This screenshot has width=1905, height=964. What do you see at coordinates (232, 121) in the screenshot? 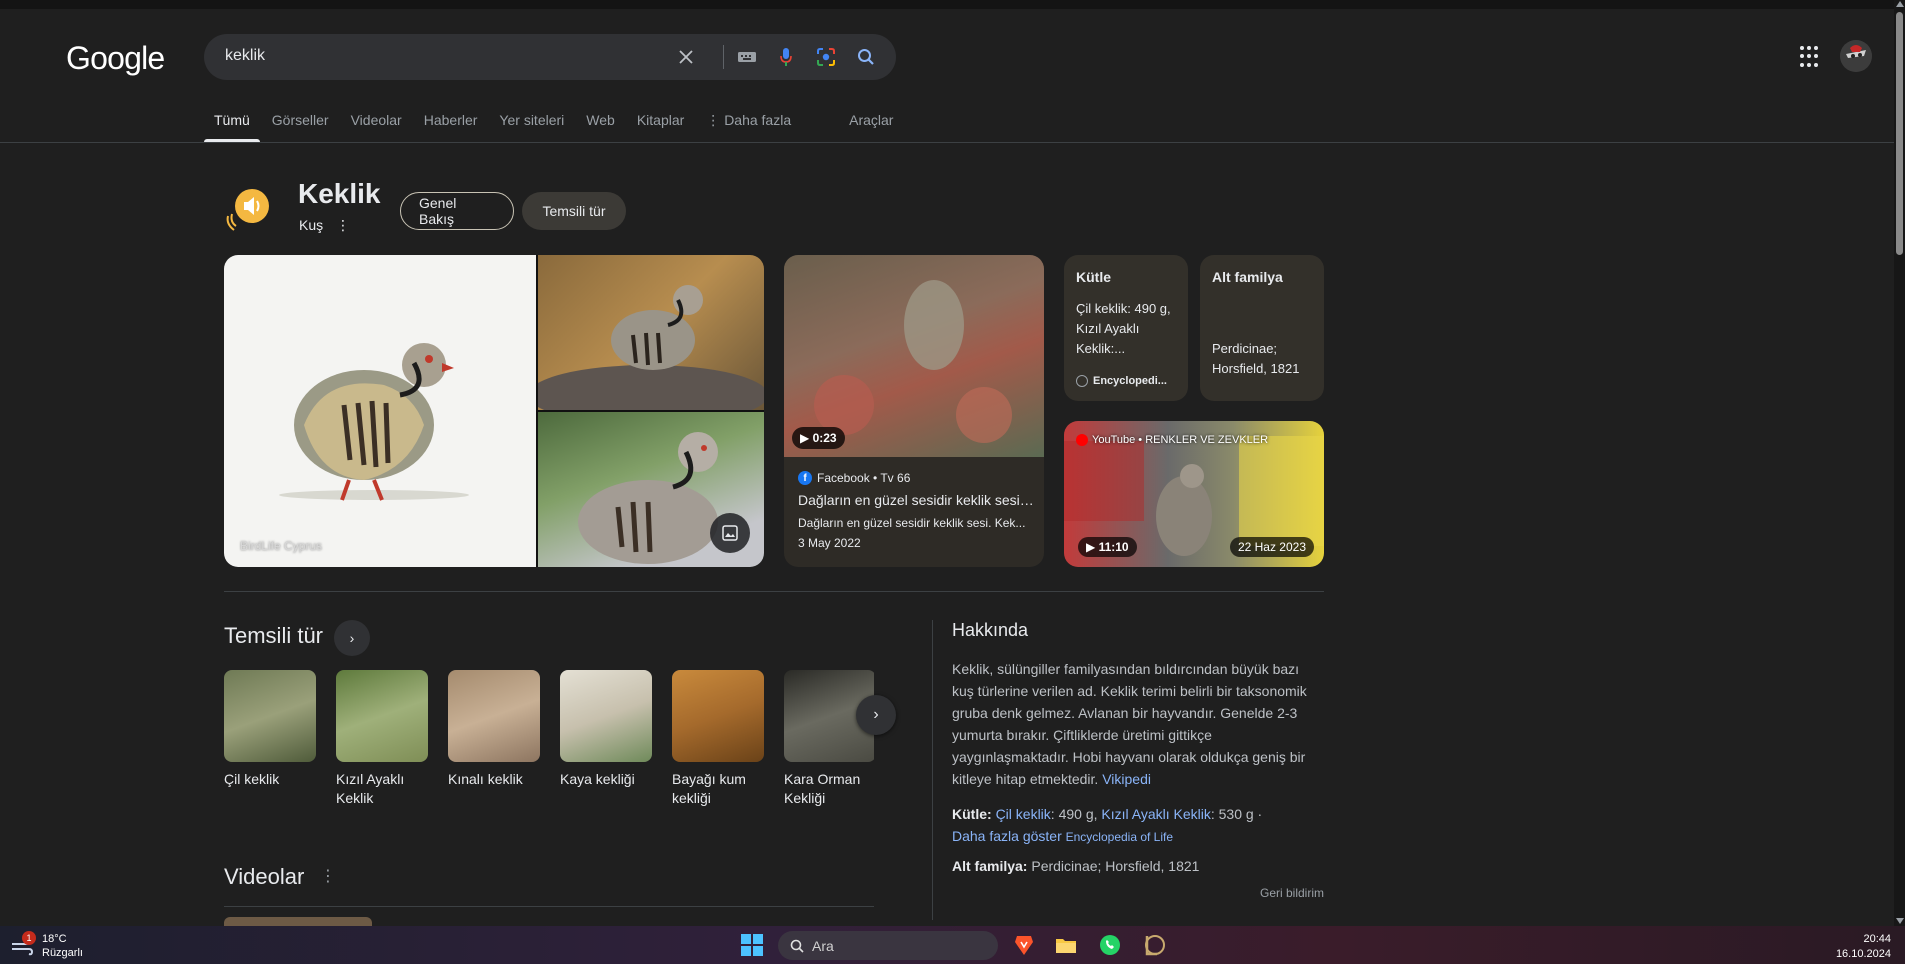
I see `tab-all: Tümü` at bounding box center [232, 121].